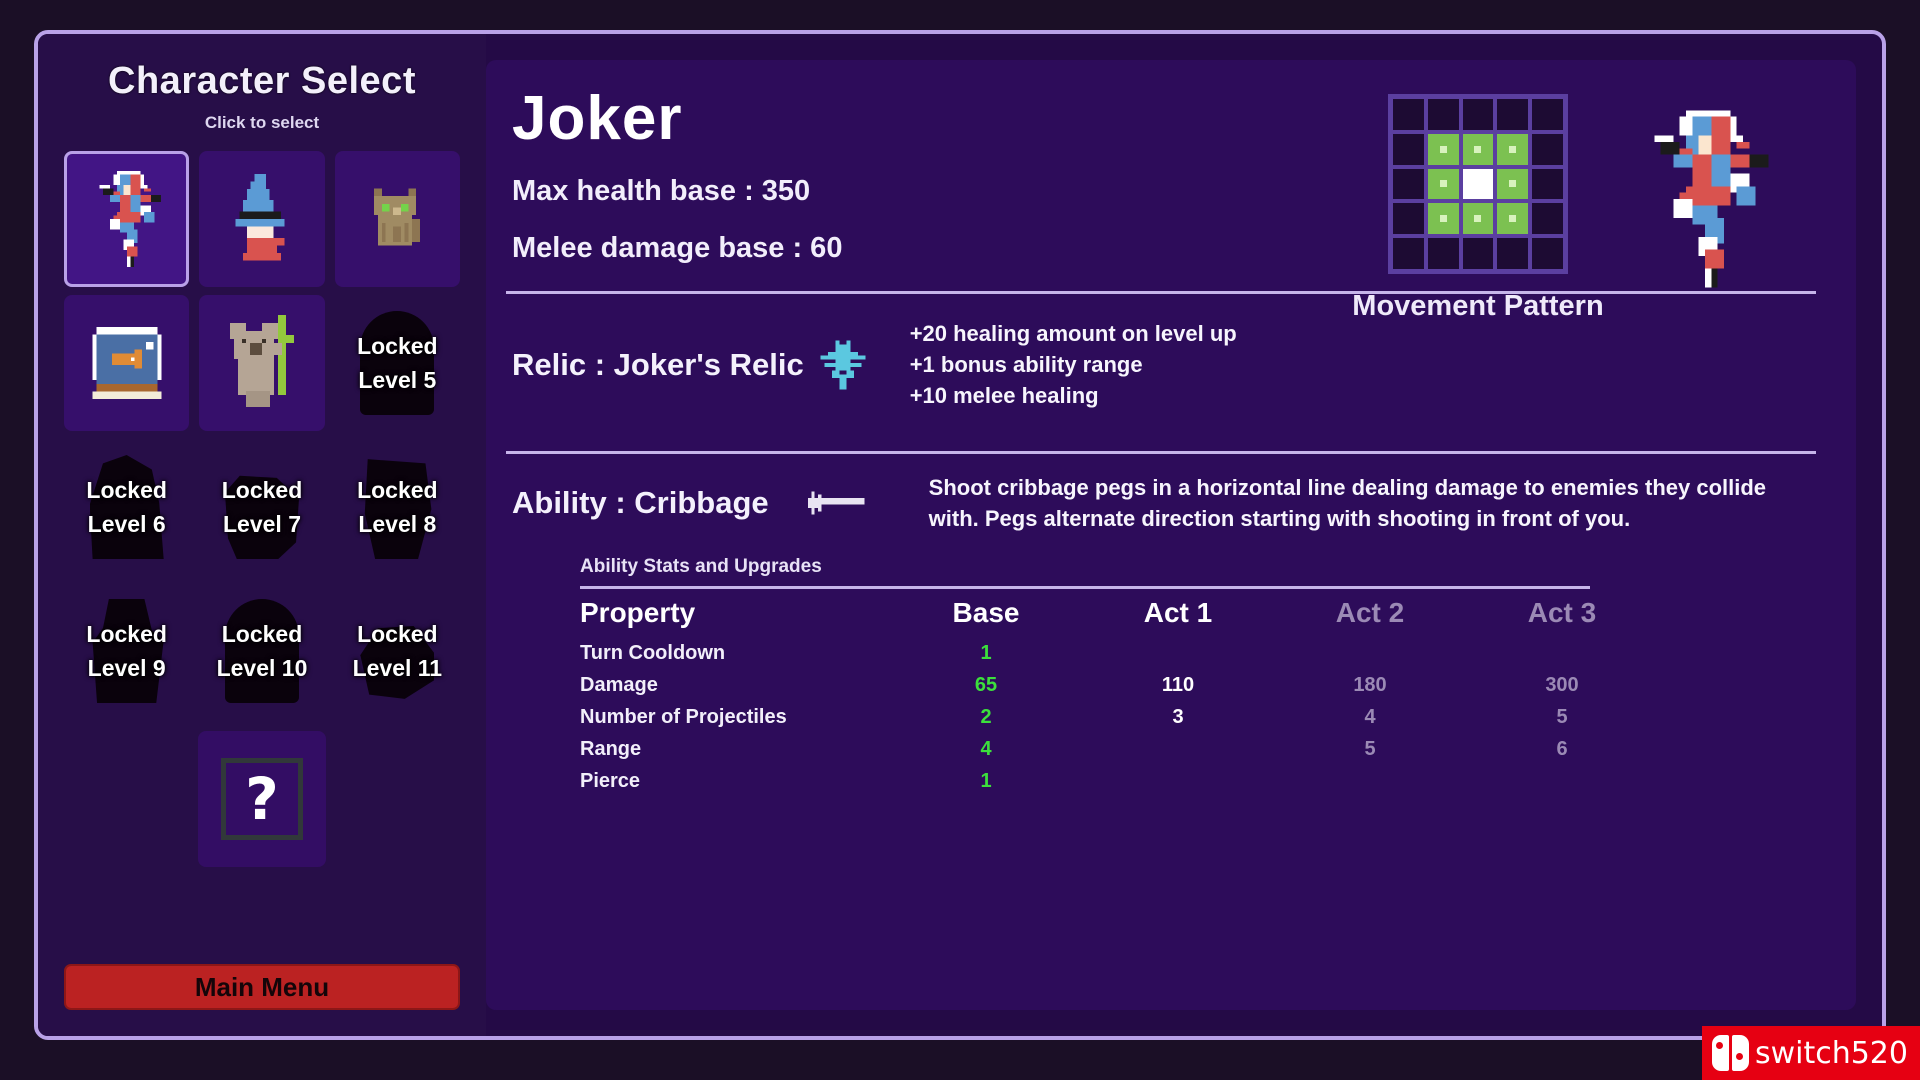 The image size is (1920, 1080). What do you see at coordinates (262, 668) in the screenshot?
I see `locked-level: Level 10` at bounding box center [262, 668].